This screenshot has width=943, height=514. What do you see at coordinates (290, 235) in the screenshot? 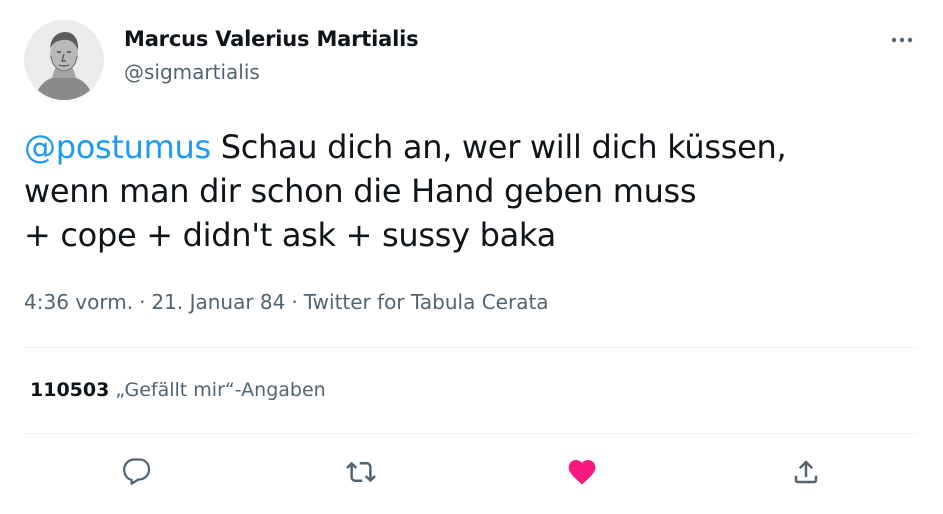
I see `tweet-text-line-3: + cope + didn't ask + sussy baka` at bounding box center [290, 235].